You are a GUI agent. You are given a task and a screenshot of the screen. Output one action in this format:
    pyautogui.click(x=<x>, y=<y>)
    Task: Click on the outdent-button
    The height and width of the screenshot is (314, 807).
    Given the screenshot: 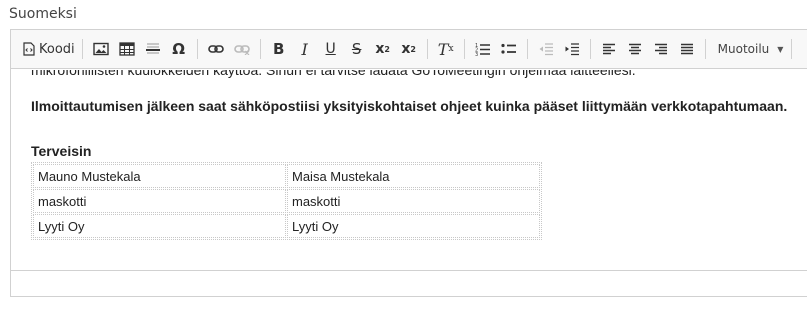 What is the action you would take?
    pyautogui.click(x=546, y=49)
    